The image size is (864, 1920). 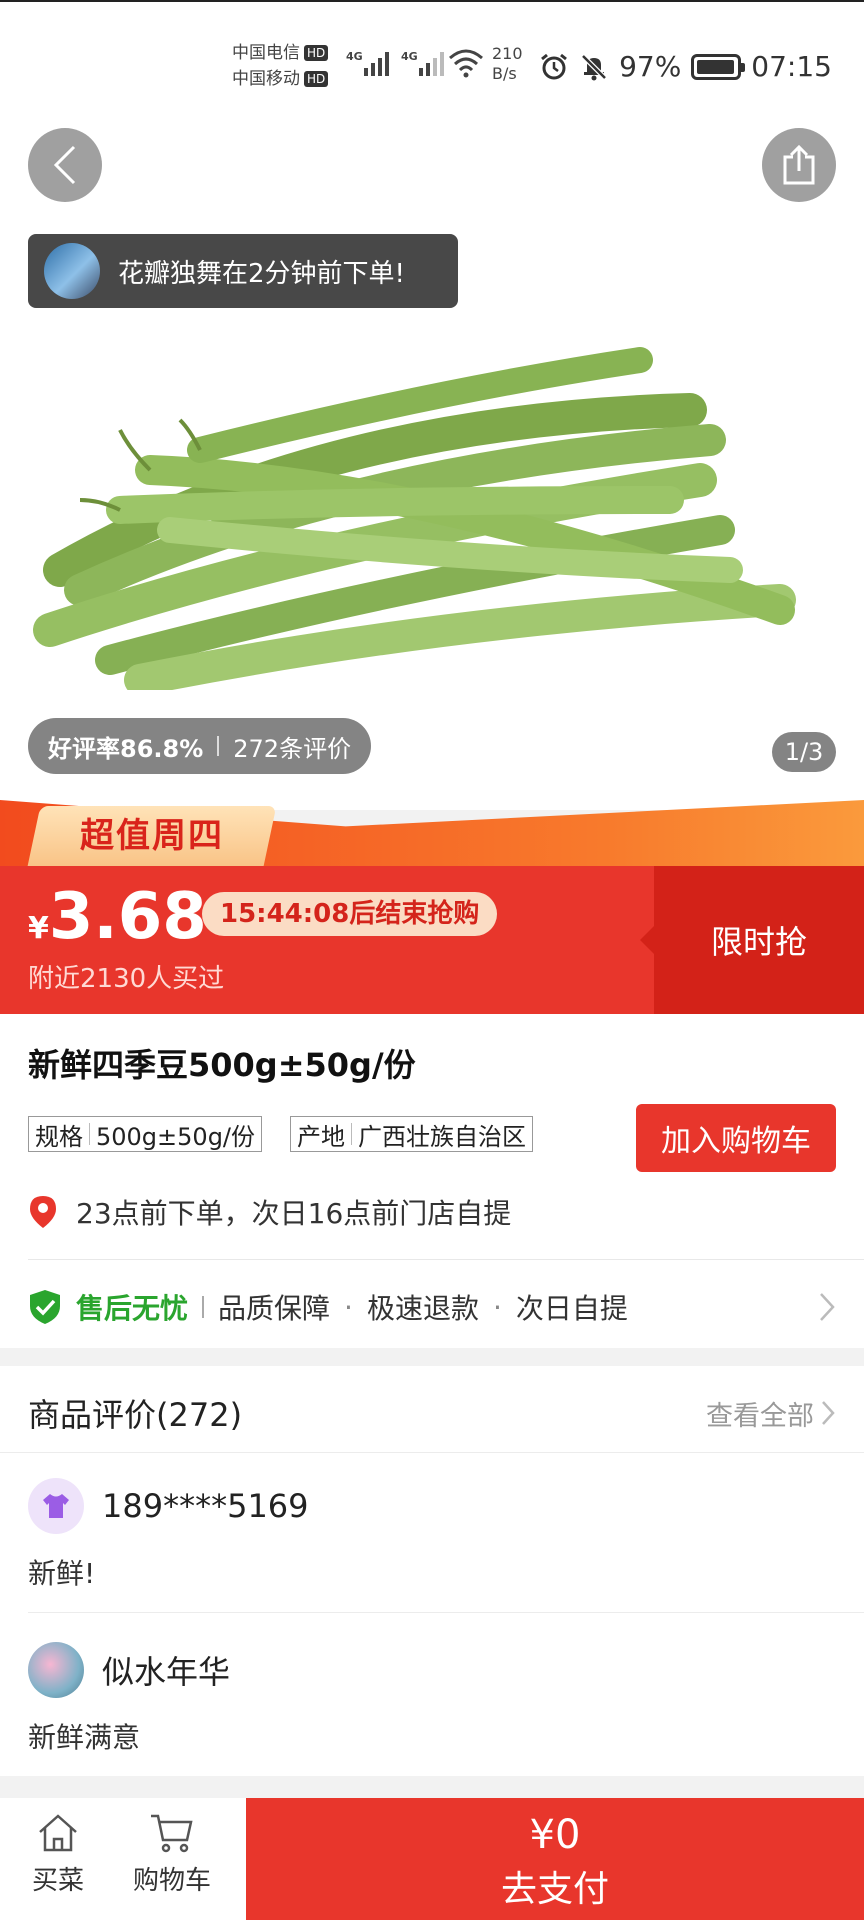 I want to click on rating-summary: 好评率86.8% 272条评价, so click(x=200, y=746).